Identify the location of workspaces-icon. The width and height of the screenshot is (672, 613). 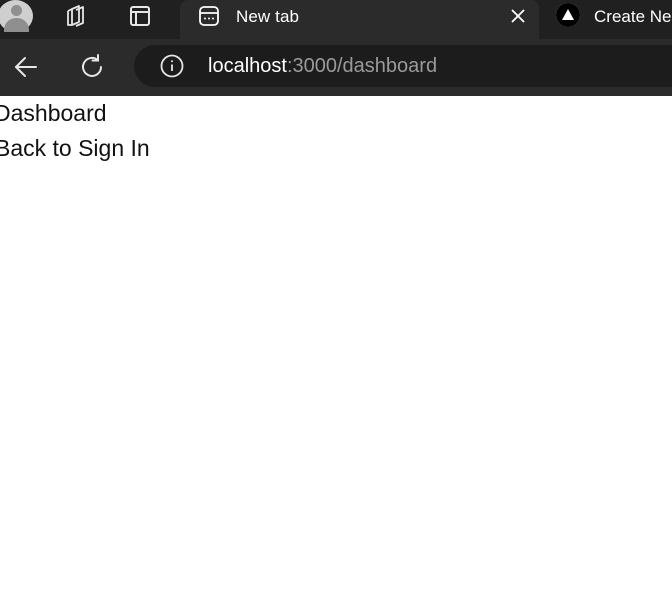
(77, 16).